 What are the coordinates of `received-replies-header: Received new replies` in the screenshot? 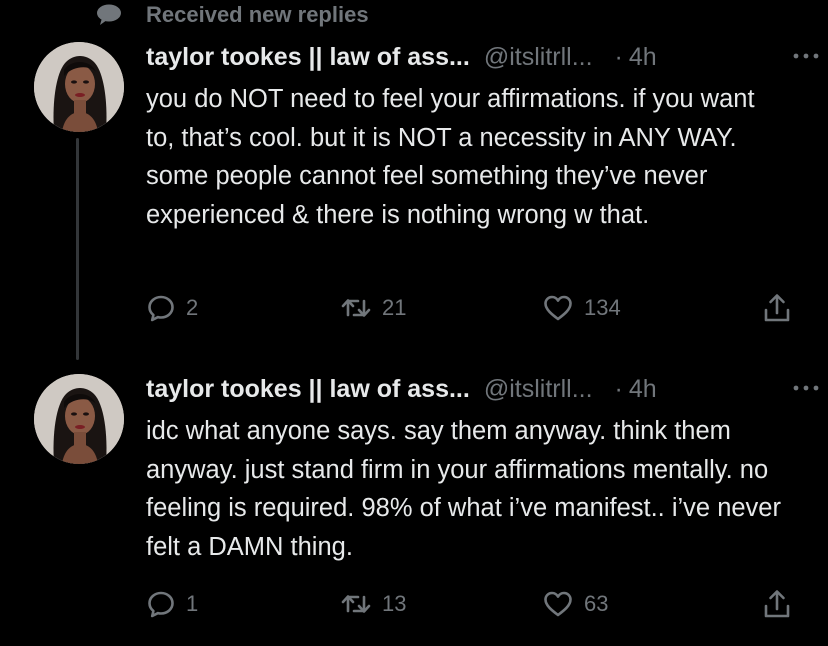 It's located at (232, 15).